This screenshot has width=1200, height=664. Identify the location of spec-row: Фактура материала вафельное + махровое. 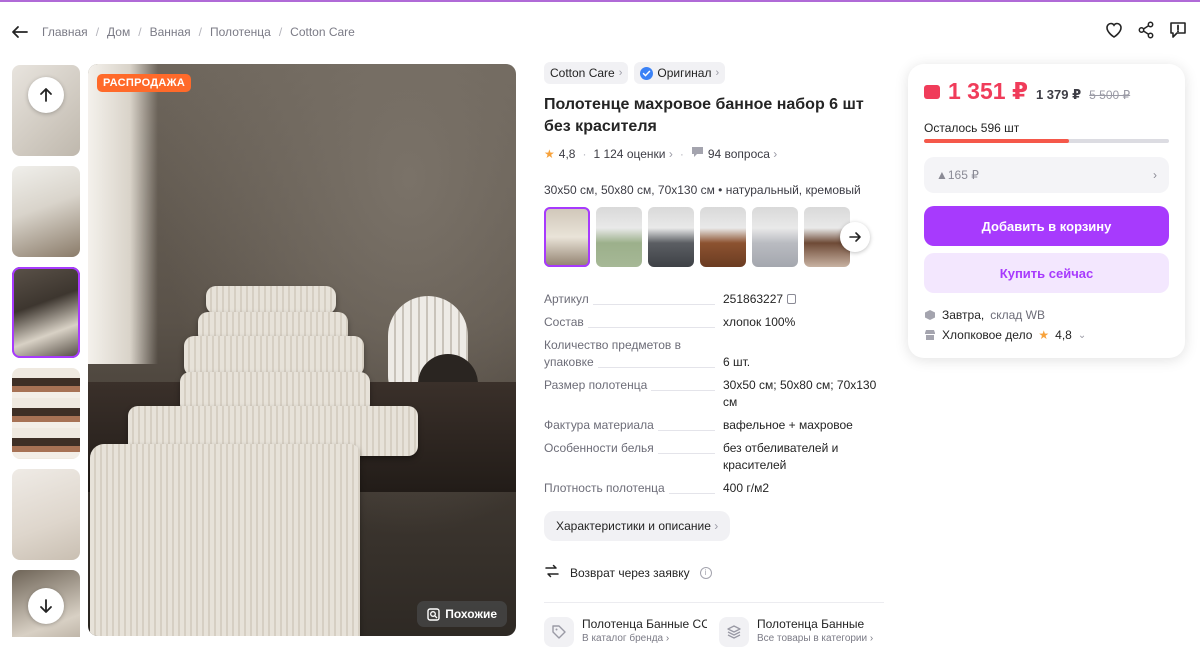
(714, 425).